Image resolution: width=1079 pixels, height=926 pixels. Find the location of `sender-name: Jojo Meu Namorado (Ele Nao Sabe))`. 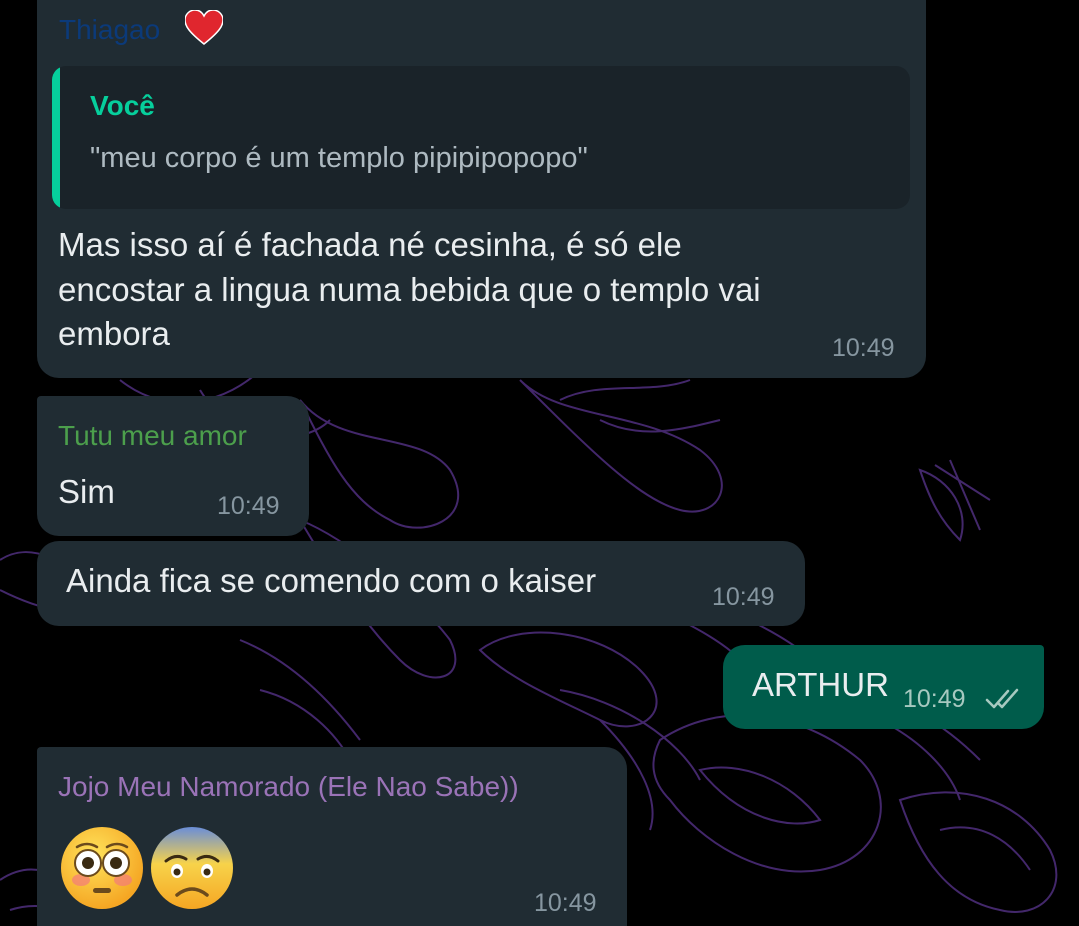

sender-name: Jojo Meu Namorado (Ele Nao Sabe)) is located at coordinates (288, 787).